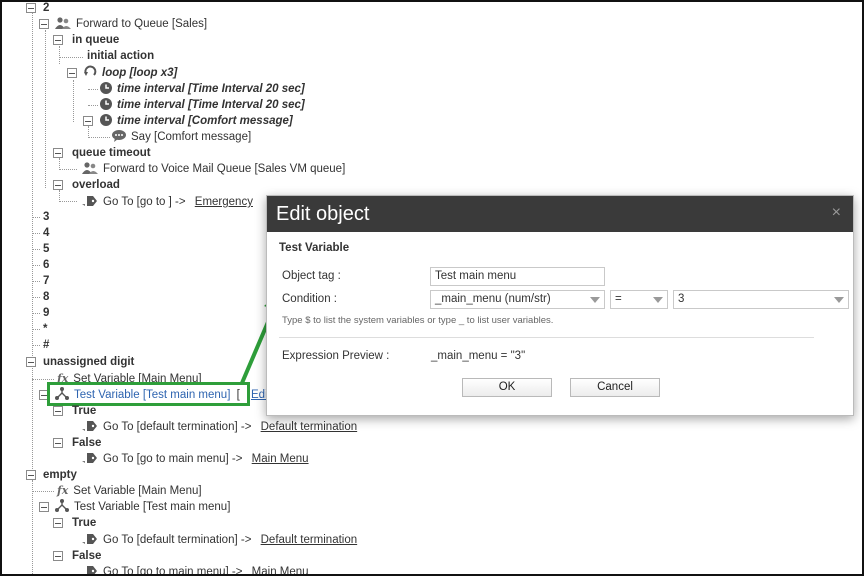  What do you see at coordinates (517, 276) in the screenshot?
I see `object-tag-input: Test main menu` at bounding box center [517, 276].